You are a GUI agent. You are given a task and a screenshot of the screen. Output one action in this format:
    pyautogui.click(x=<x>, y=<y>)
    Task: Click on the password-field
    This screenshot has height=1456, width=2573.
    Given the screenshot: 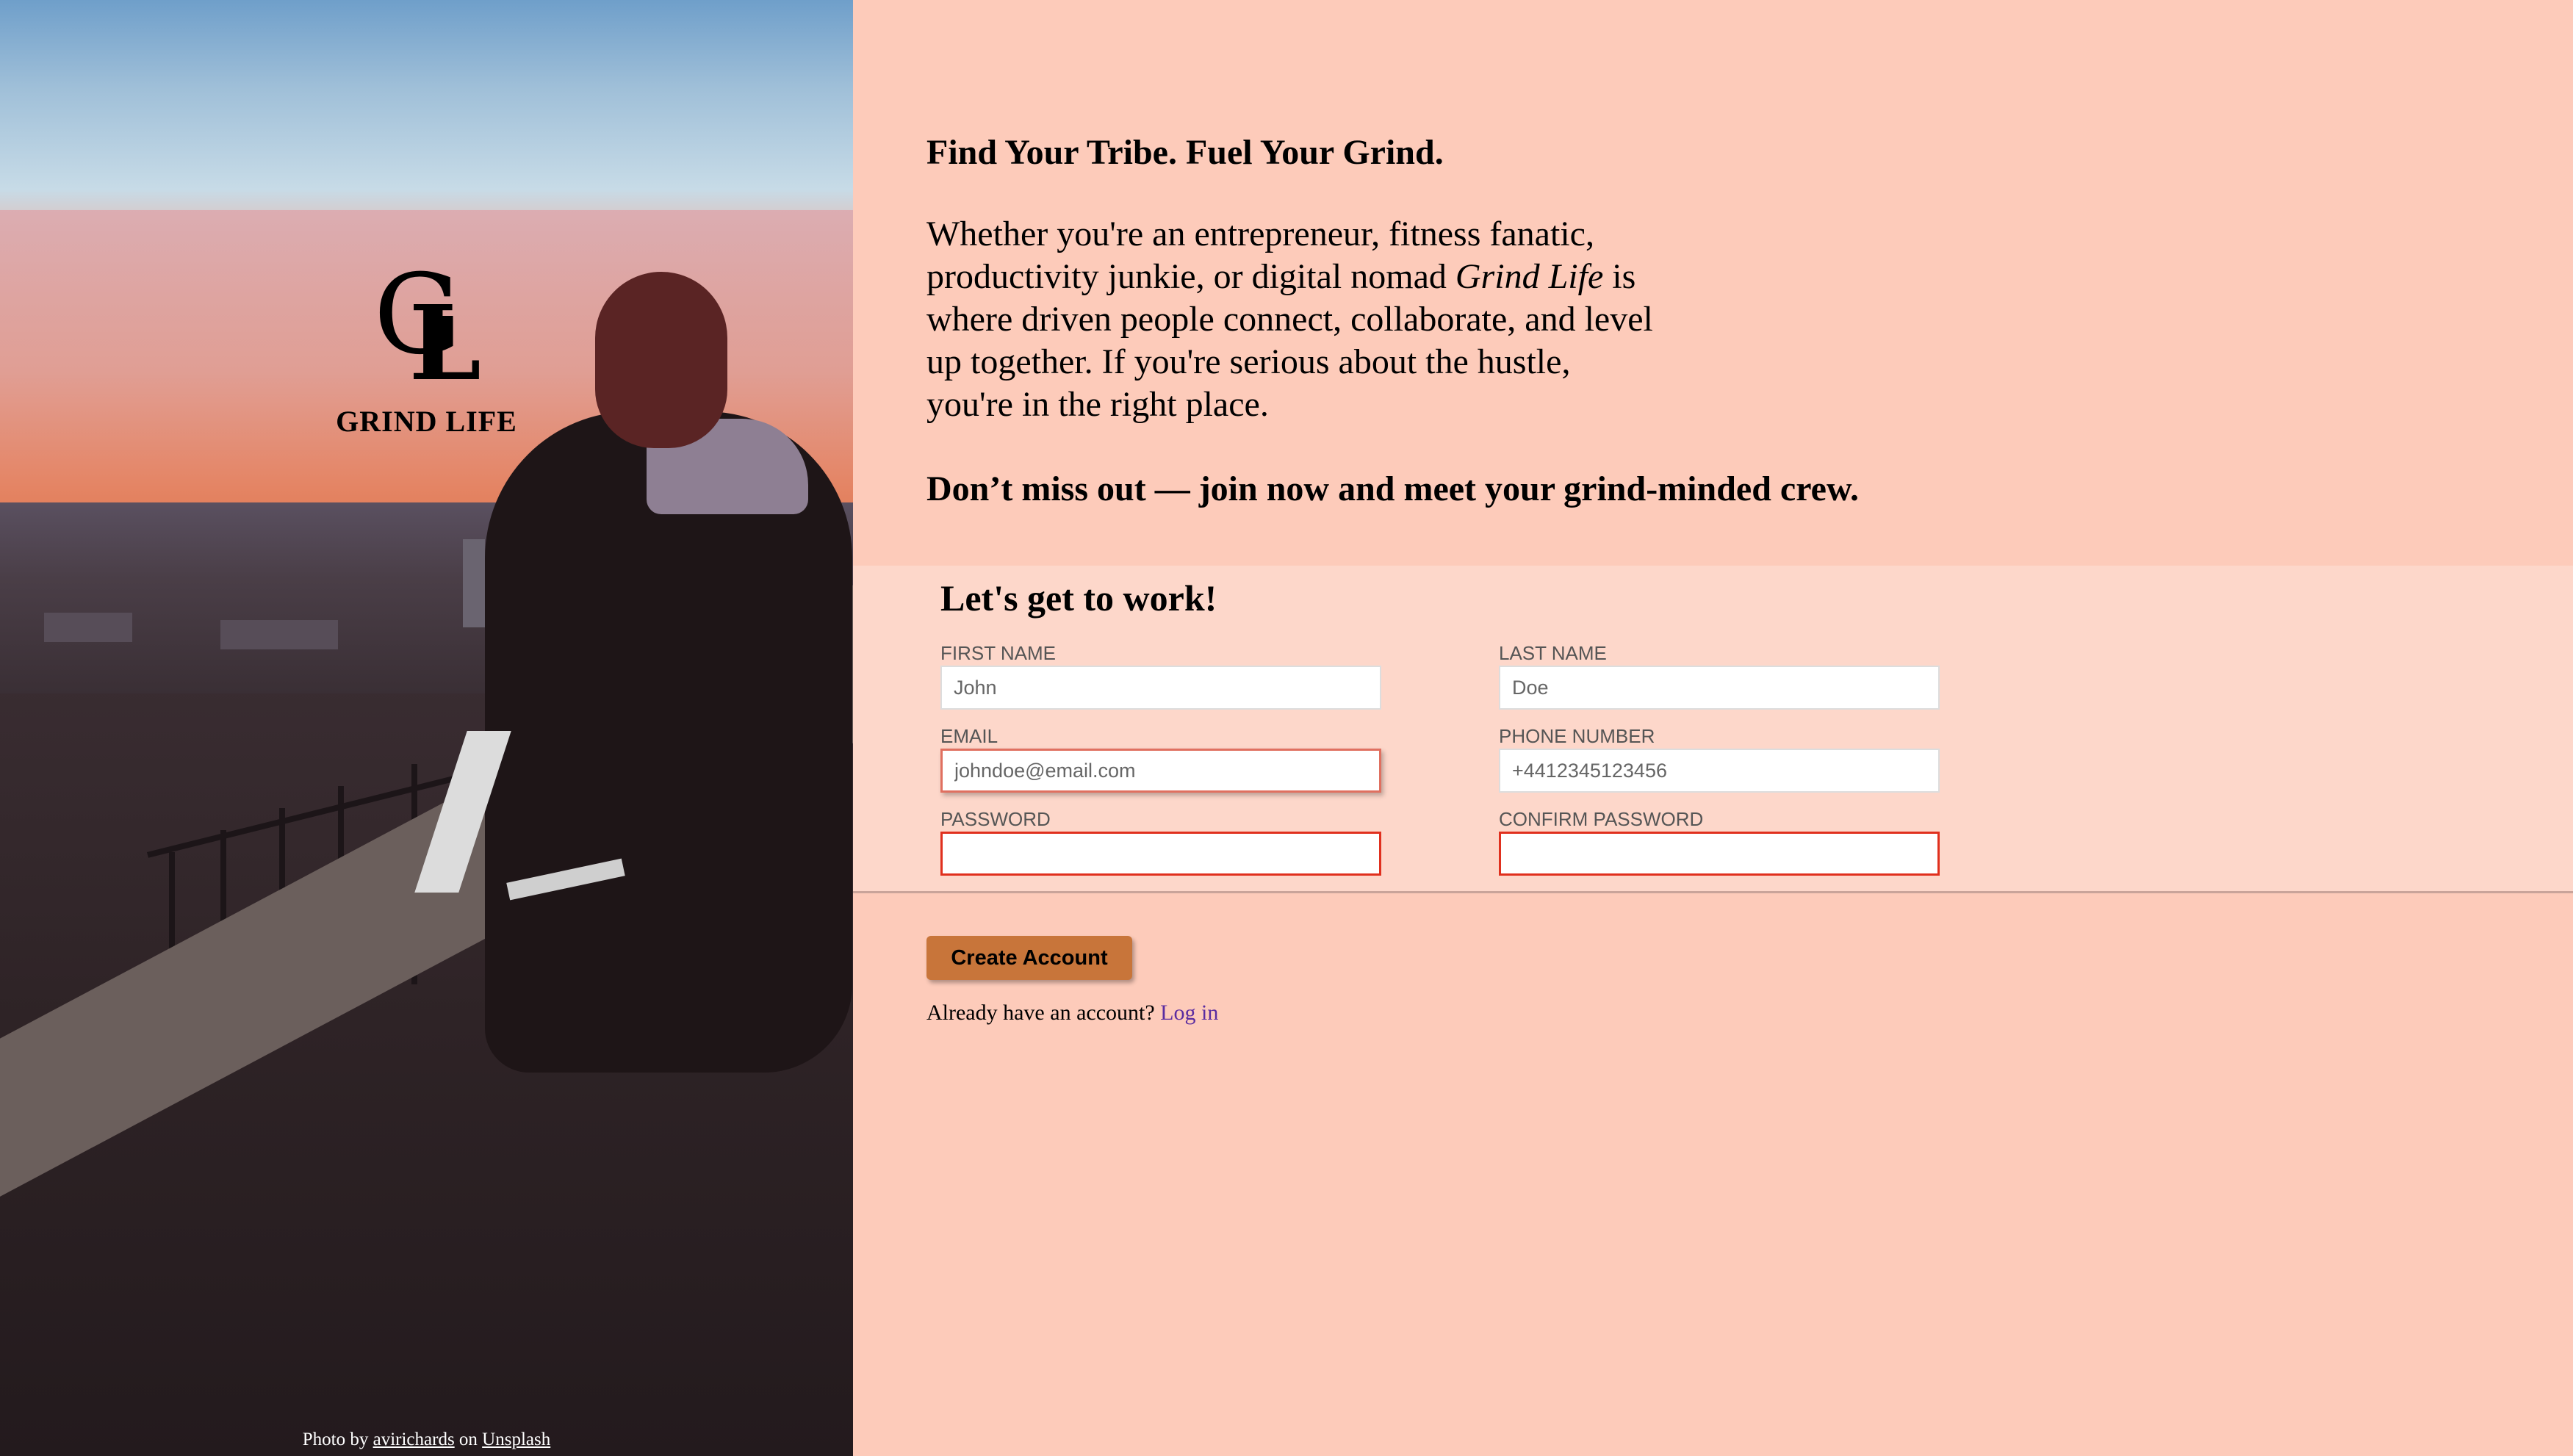 What is the action you would take?
    pyautogui.click(x=1160, y=854)
    